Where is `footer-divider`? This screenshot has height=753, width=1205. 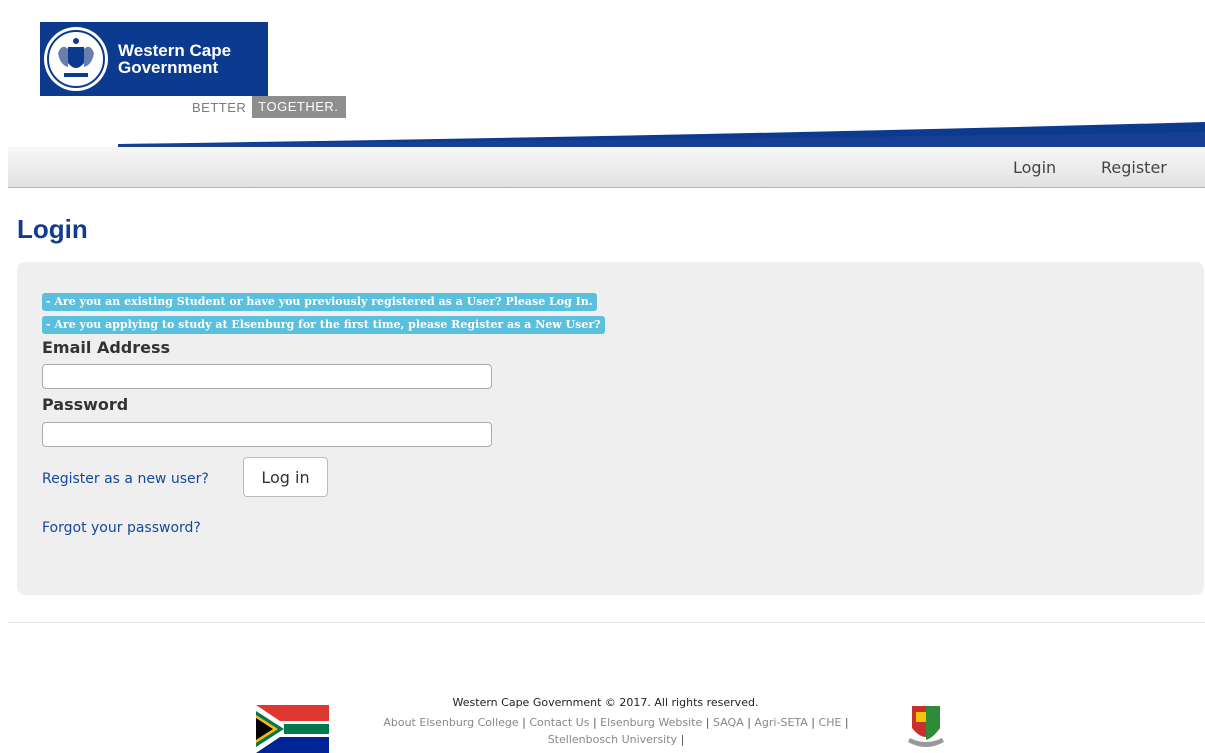
footer-divider is located at coordinates (606, 622).